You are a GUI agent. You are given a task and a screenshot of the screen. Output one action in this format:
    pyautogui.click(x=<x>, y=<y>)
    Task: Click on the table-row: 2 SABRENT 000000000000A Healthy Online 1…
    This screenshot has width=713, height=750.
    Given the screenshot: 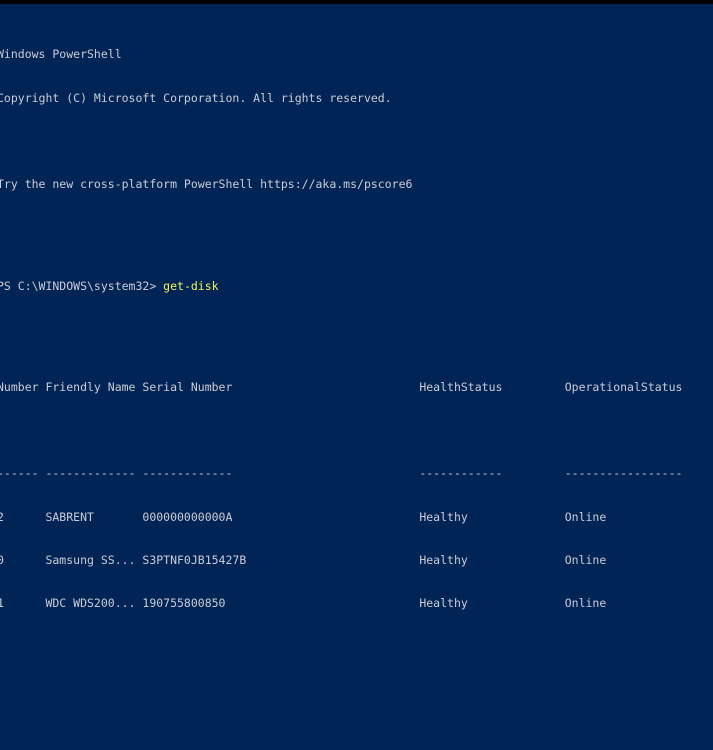 What is the action you would take?
    pyautogui.click(x=303, y=516)
    